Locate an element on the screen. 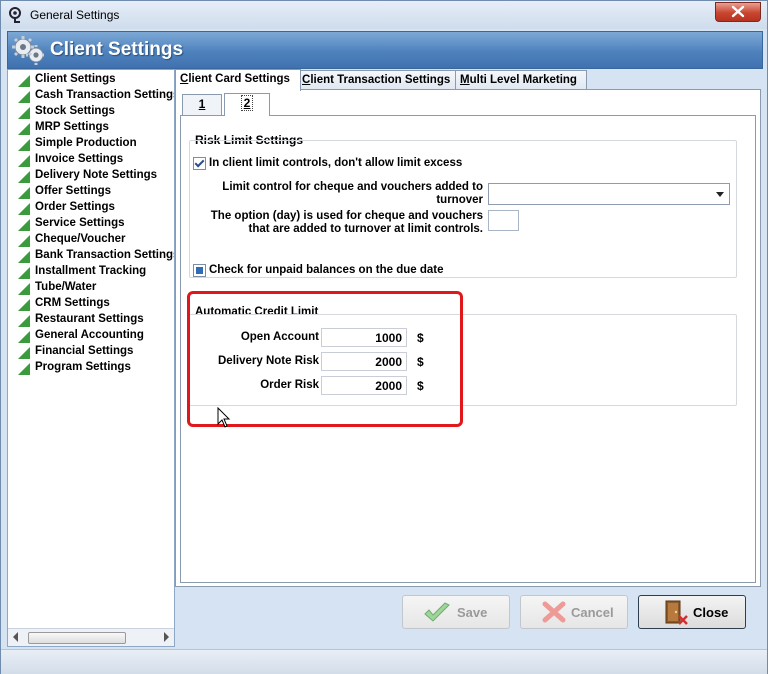 The image size is (768, 674). cancel-button: Cancel is located at coordinates (574, 612).